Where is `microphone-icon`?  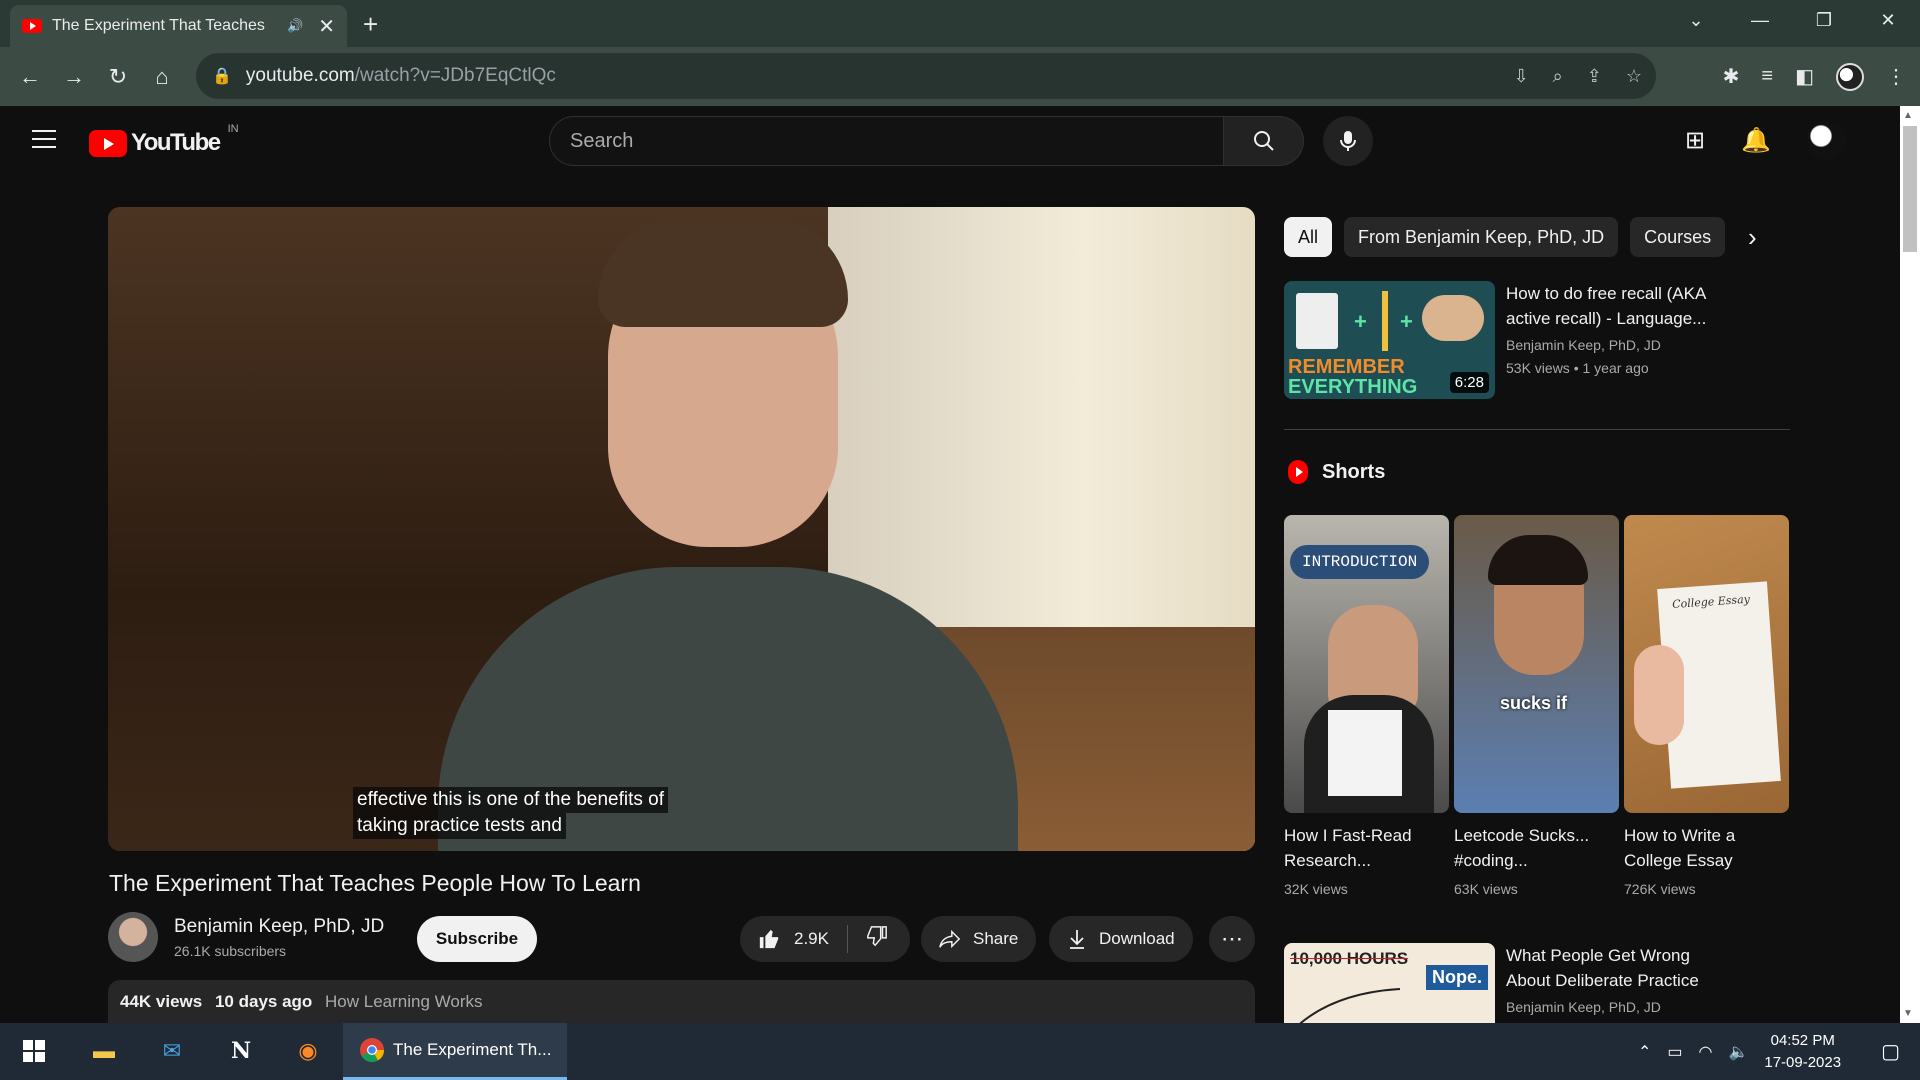 microphone-icon is located at coordinates (1348, 141).